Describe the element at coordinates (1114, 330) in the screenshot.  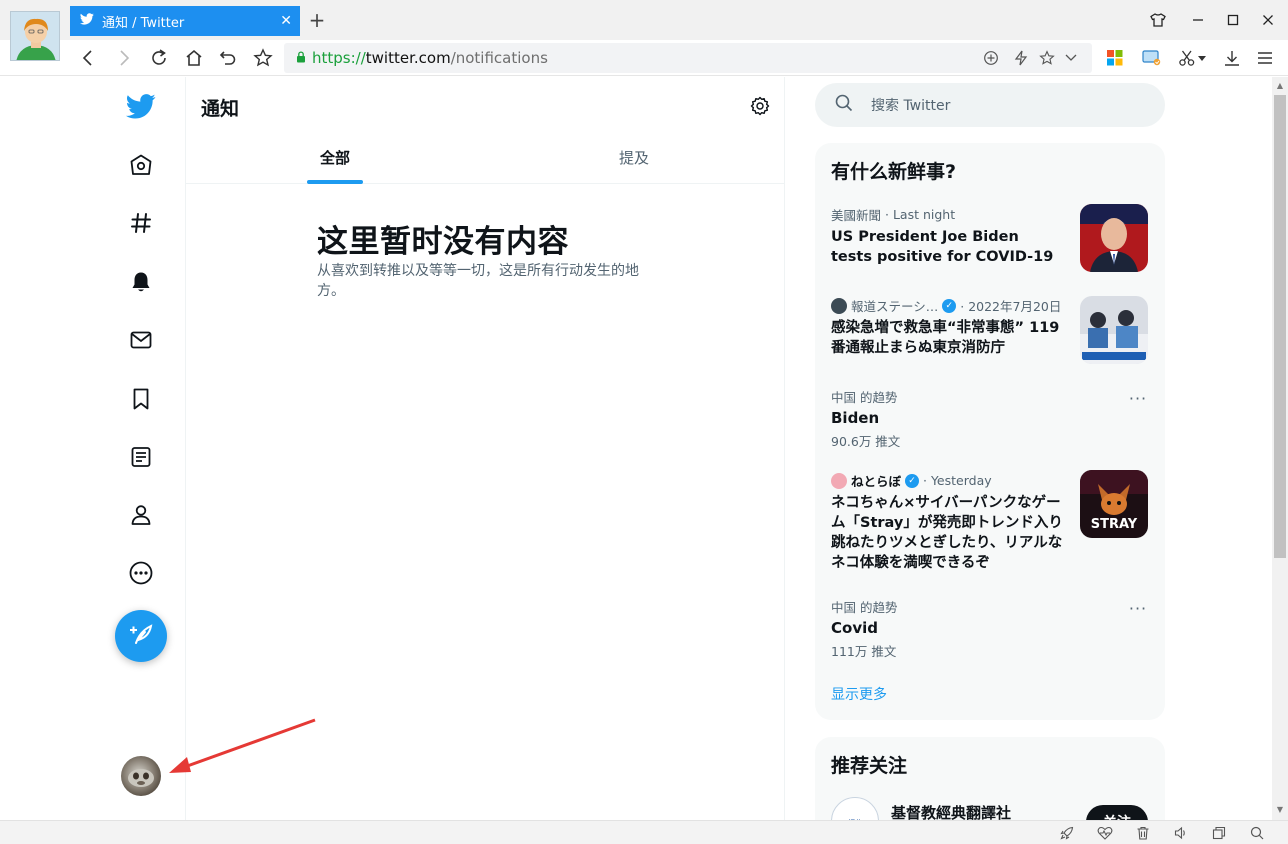
I see `news-thumbnail-ambulance` at that location.